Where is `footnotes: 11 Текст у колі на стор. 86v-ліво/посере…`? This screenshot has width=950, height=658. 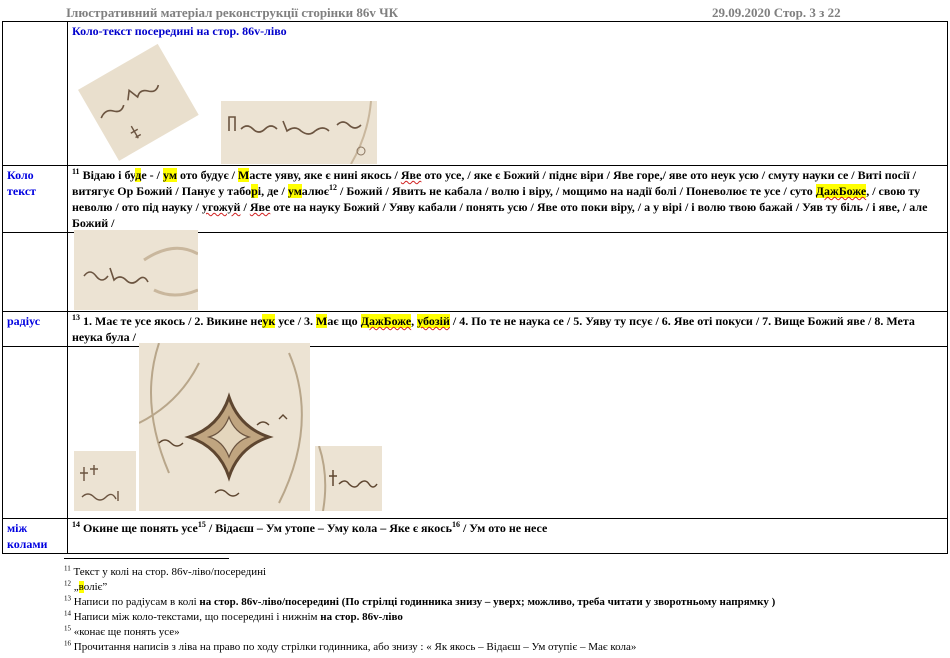 footnotes: 11 Текст у колі на стор. 86v-ліво/посере… is located at coordinates (504, 610).